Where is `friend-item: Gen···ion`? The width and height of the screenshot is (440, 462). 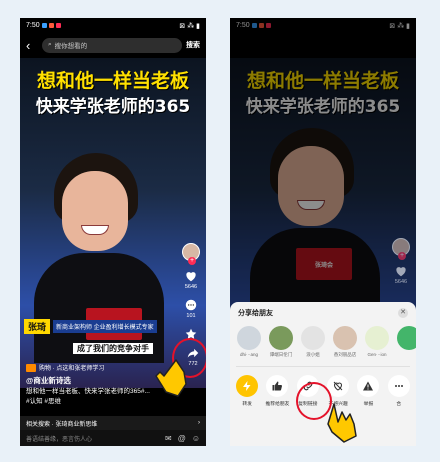
friend-item: Gen···ion is located at coordinates (377, 342).